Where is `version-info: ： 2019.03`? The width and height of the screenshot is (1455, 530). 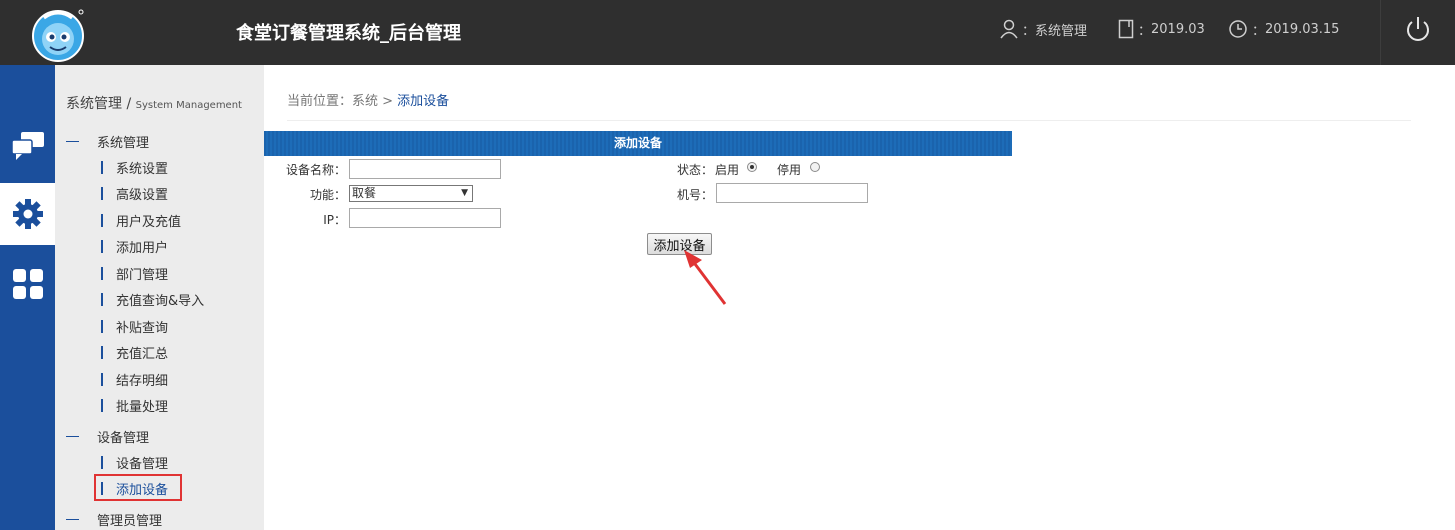
version-info: ： 2019.03 is located at coordinates (1161, 29).